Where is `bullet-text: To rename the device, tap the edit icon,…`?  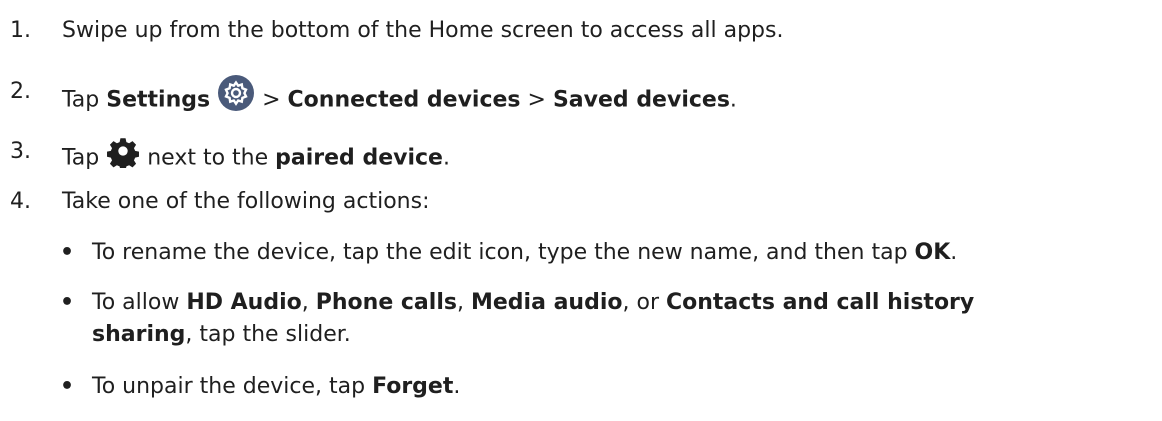 bullet-text: To rename the device, tap the edit icon,… is located at coordinates (525, 252).